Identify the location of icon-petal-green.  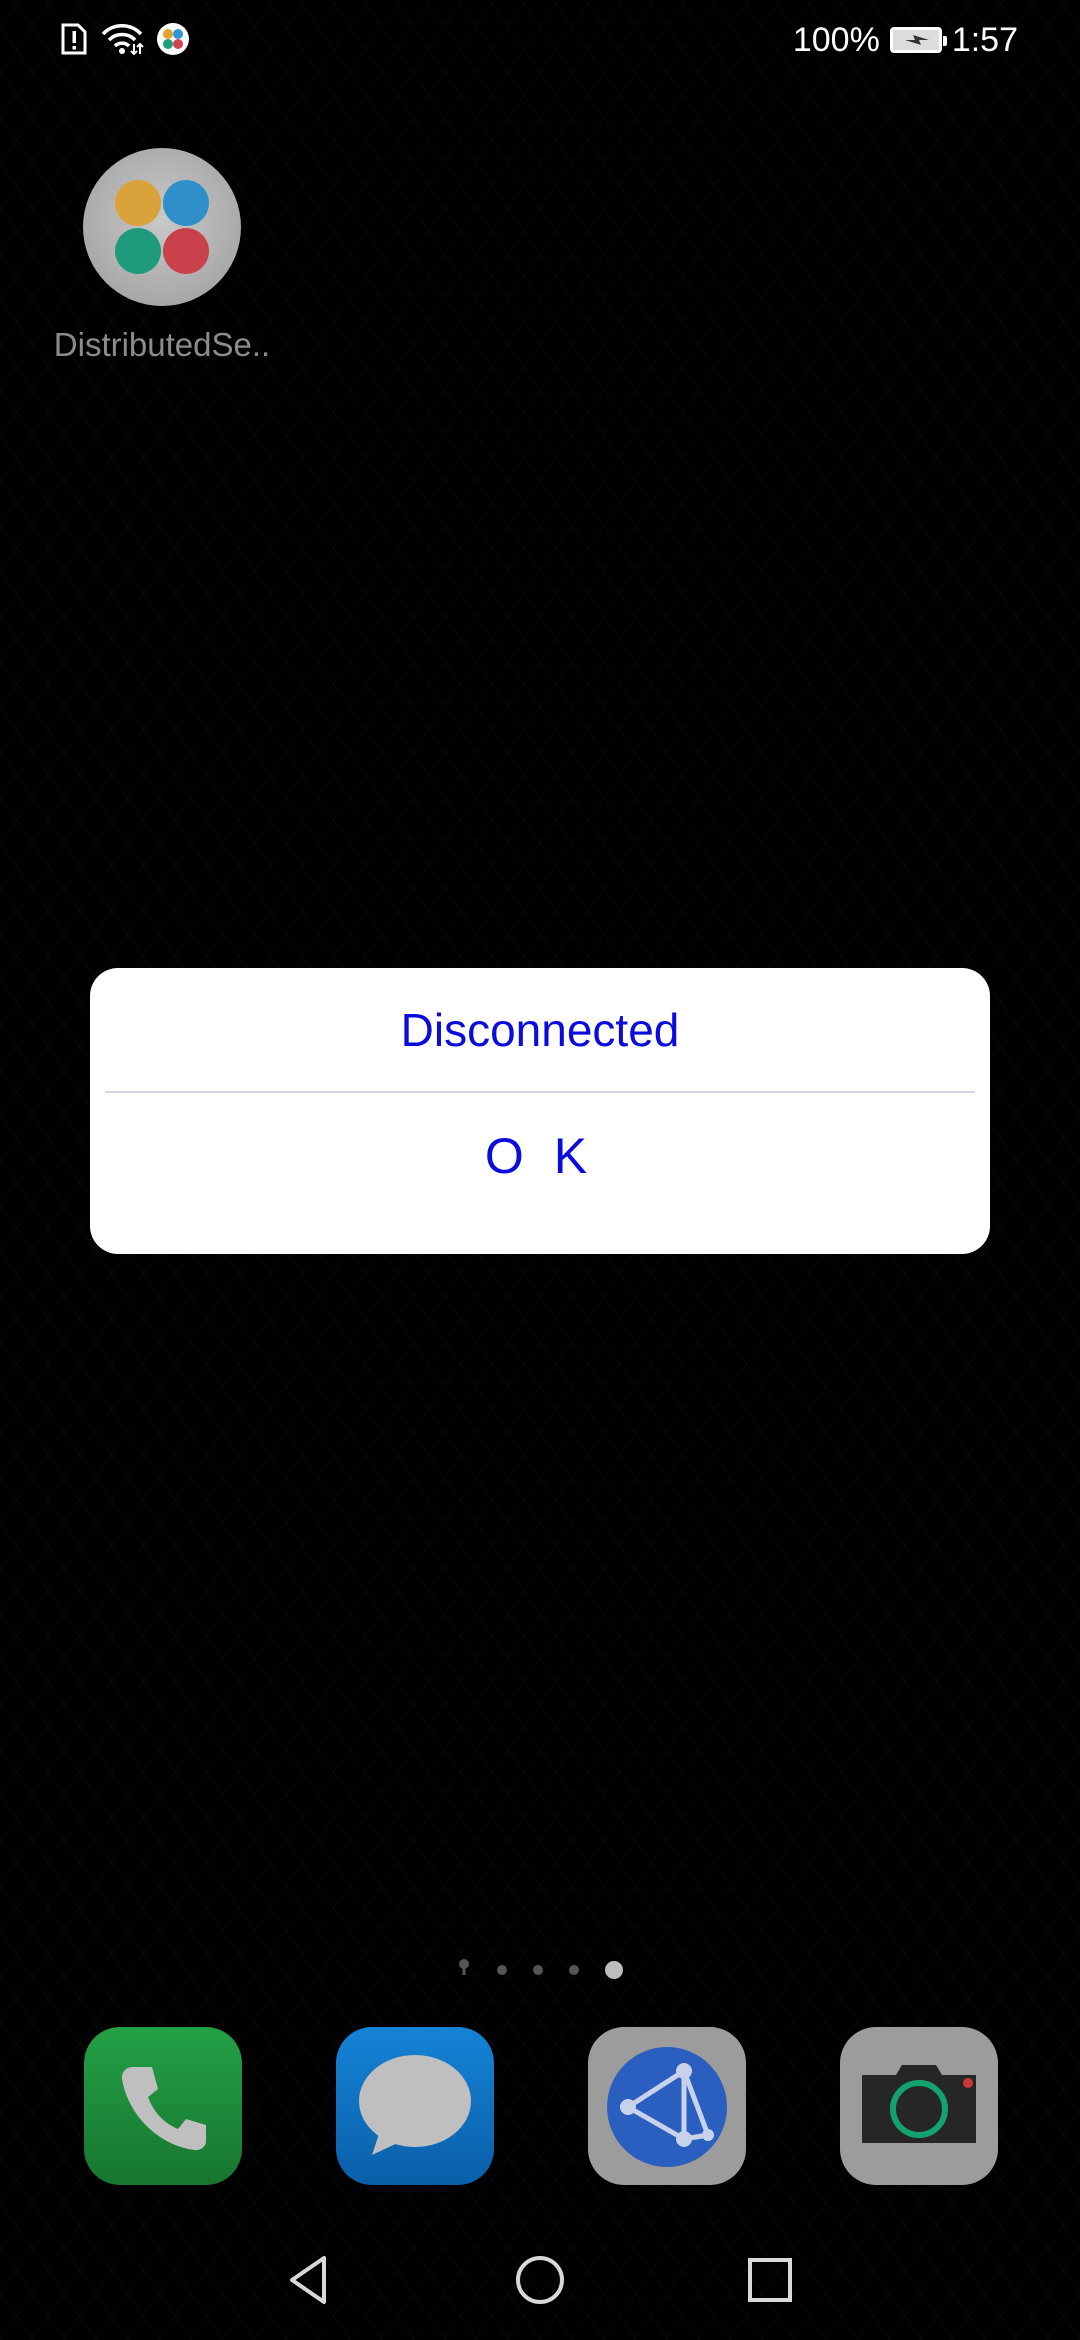
(138, 251).